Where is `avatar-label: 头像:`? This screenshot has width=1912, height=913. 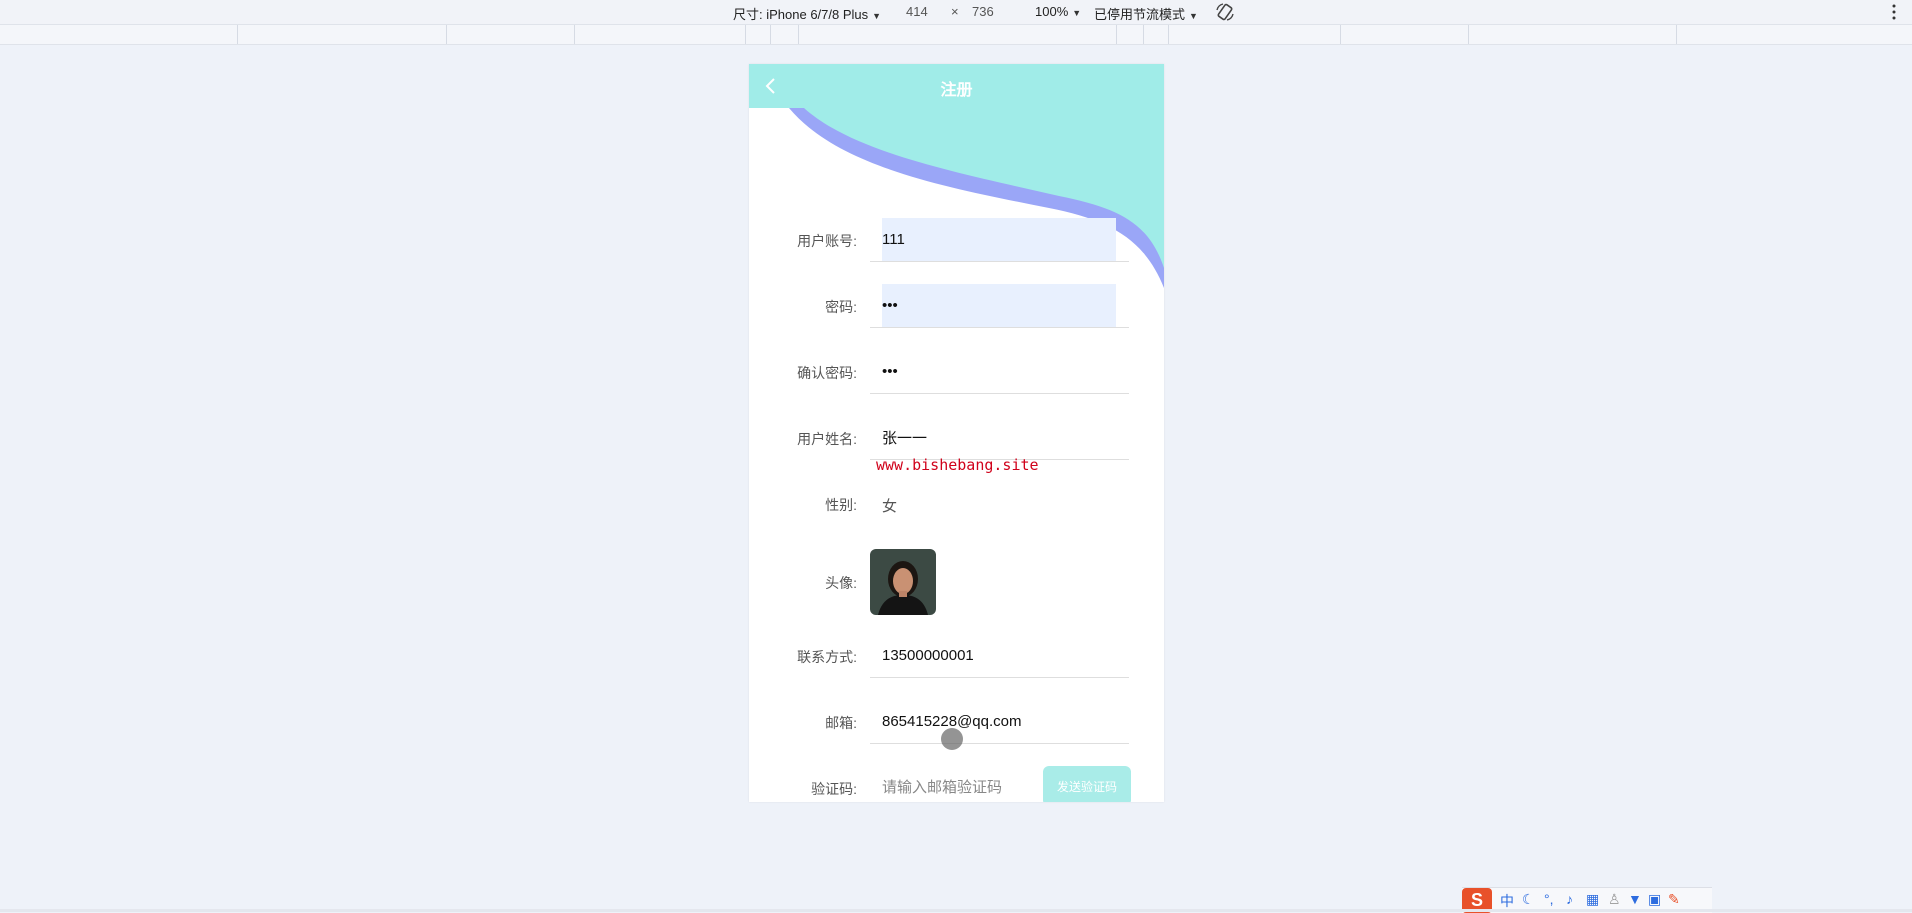
avatar-label: 头像: is located at coordinates (841, 583).